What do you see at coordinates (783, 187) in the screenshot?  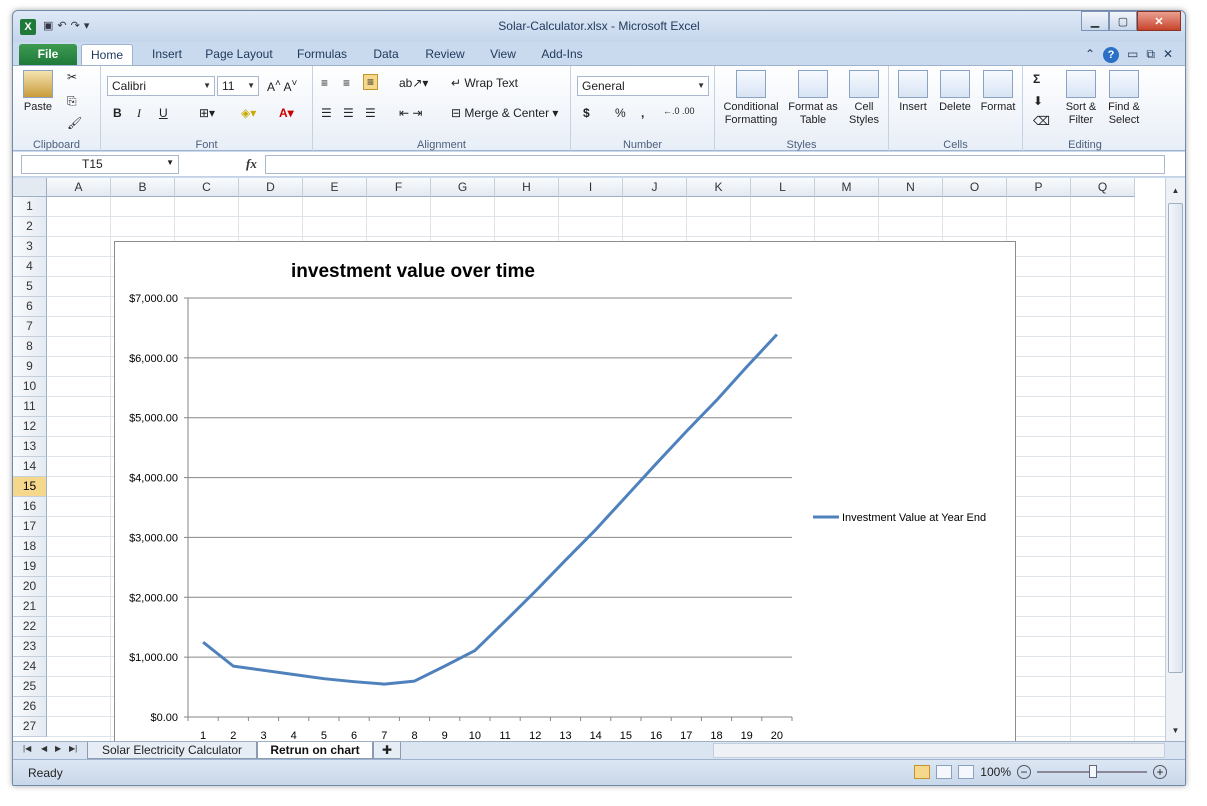 I see `column-header: L` at bounding box center [783, 187].